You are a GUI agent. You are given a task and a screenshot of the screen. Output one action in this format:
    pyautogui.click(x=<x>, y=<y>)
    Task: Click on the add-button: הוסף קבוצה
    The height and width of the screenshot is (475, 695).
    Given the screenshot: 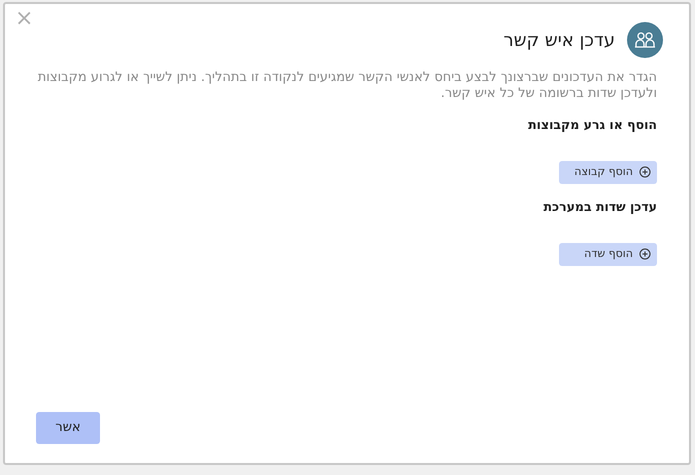 What is the action you would take?
    pyautogui.click(x=608, y=172)
    